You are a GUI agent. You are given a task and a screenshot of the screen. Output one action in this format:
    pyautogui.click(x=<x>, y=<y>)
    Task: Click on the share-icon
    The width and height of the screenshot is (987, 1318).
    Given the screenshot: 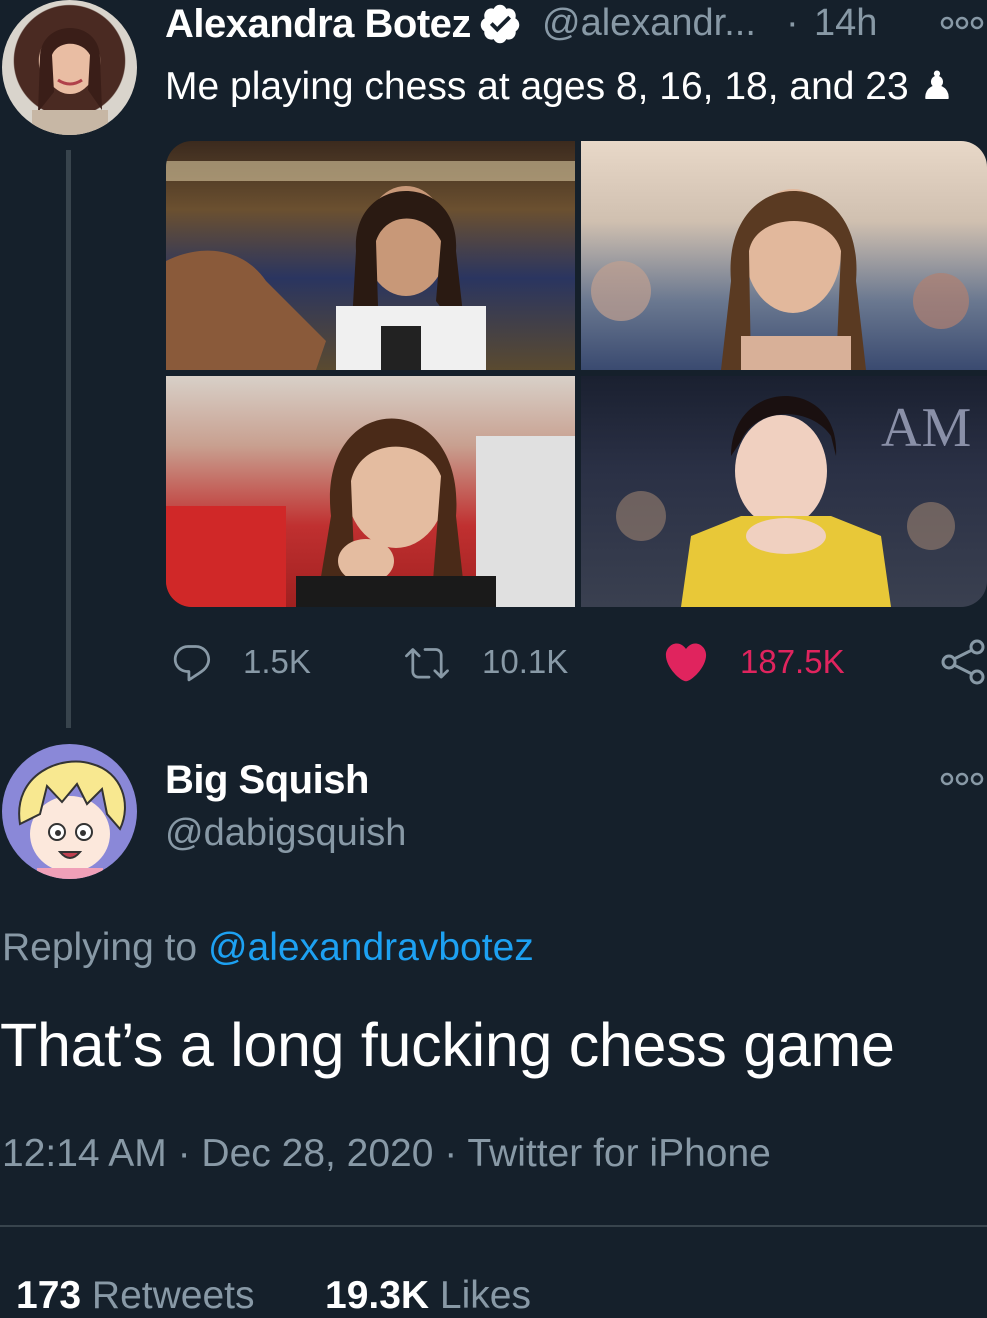 What is the action you would take?
    pyautogui.click(x=963, y=662)
    